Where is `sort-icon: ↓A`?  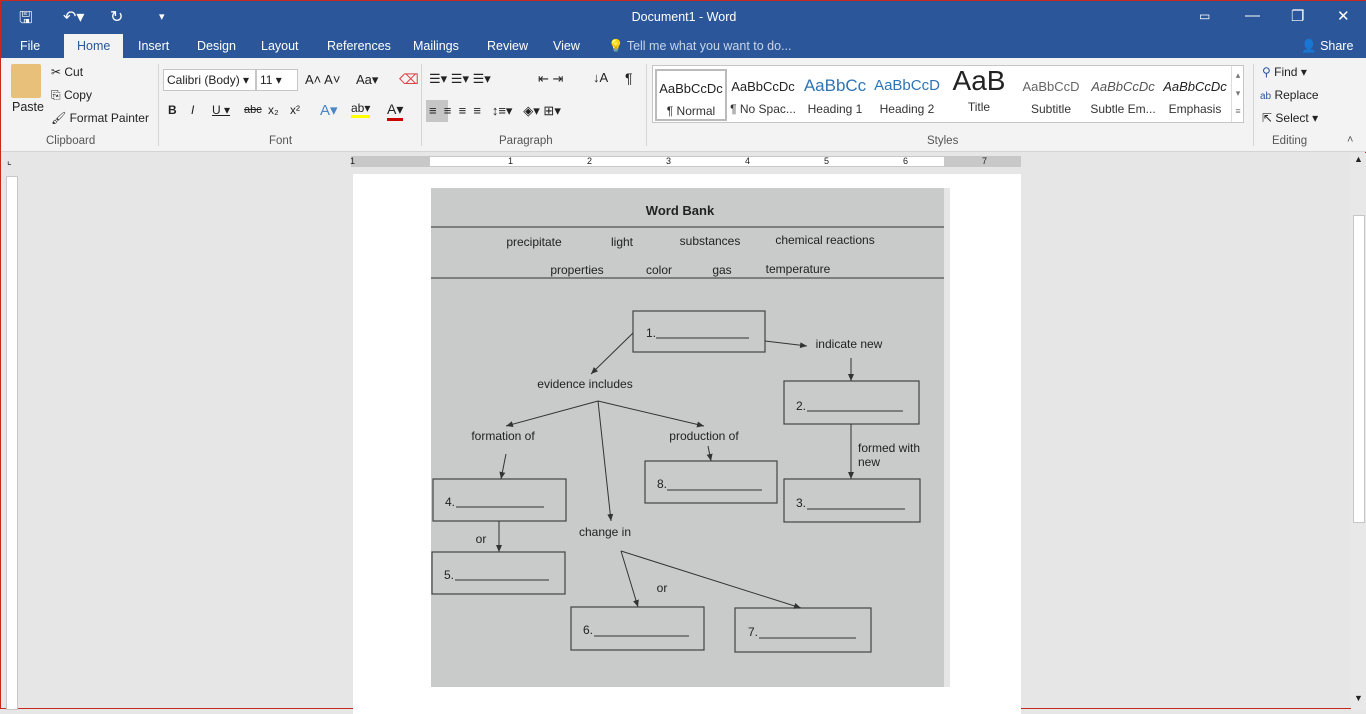
sort-icon: ↓A is located at coordinates (600, 77).